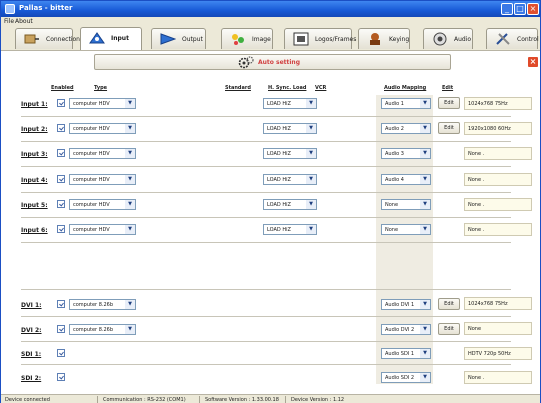 This screenshot has width=541, height=403. I want to click on type-select-input-2: computer HDV ▼, so click(102, 128).